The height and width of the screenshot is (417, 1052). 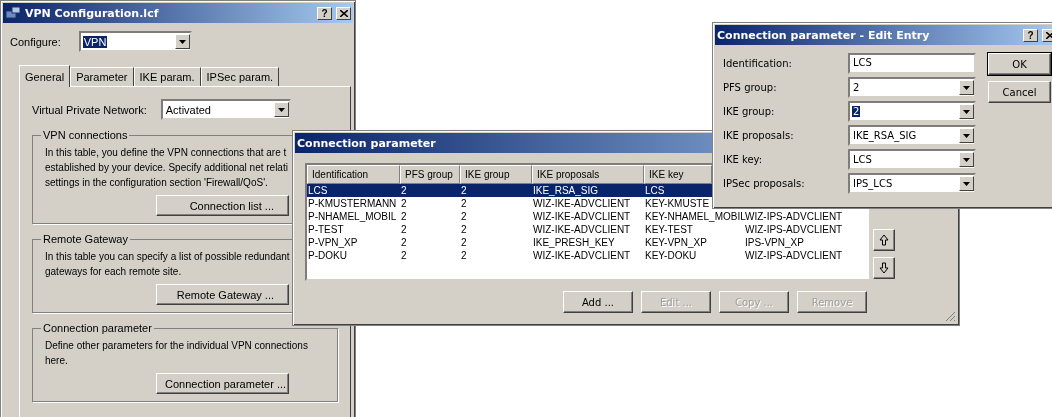 What do you see at coordinates (167, 264) in the screenshot?
I see `group-description: In this table you can specify a list of possible redundant gateways for each remote site.` at bounding box center [167, 264].